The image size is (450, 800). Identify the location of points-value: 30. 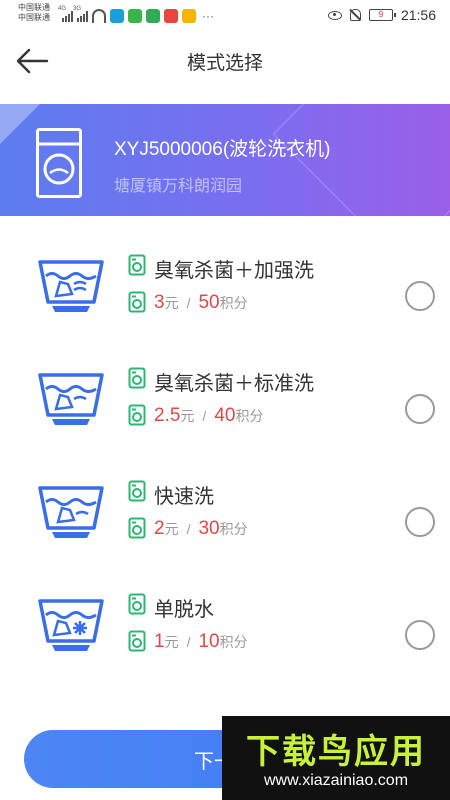
(209, 528).